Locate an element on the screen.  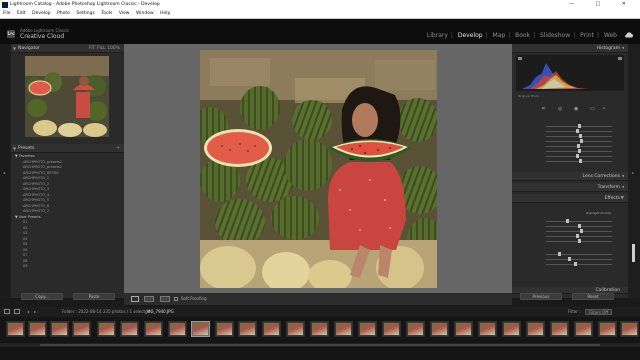
filmstrip-scrollbar is located at coordinates (320, 345).